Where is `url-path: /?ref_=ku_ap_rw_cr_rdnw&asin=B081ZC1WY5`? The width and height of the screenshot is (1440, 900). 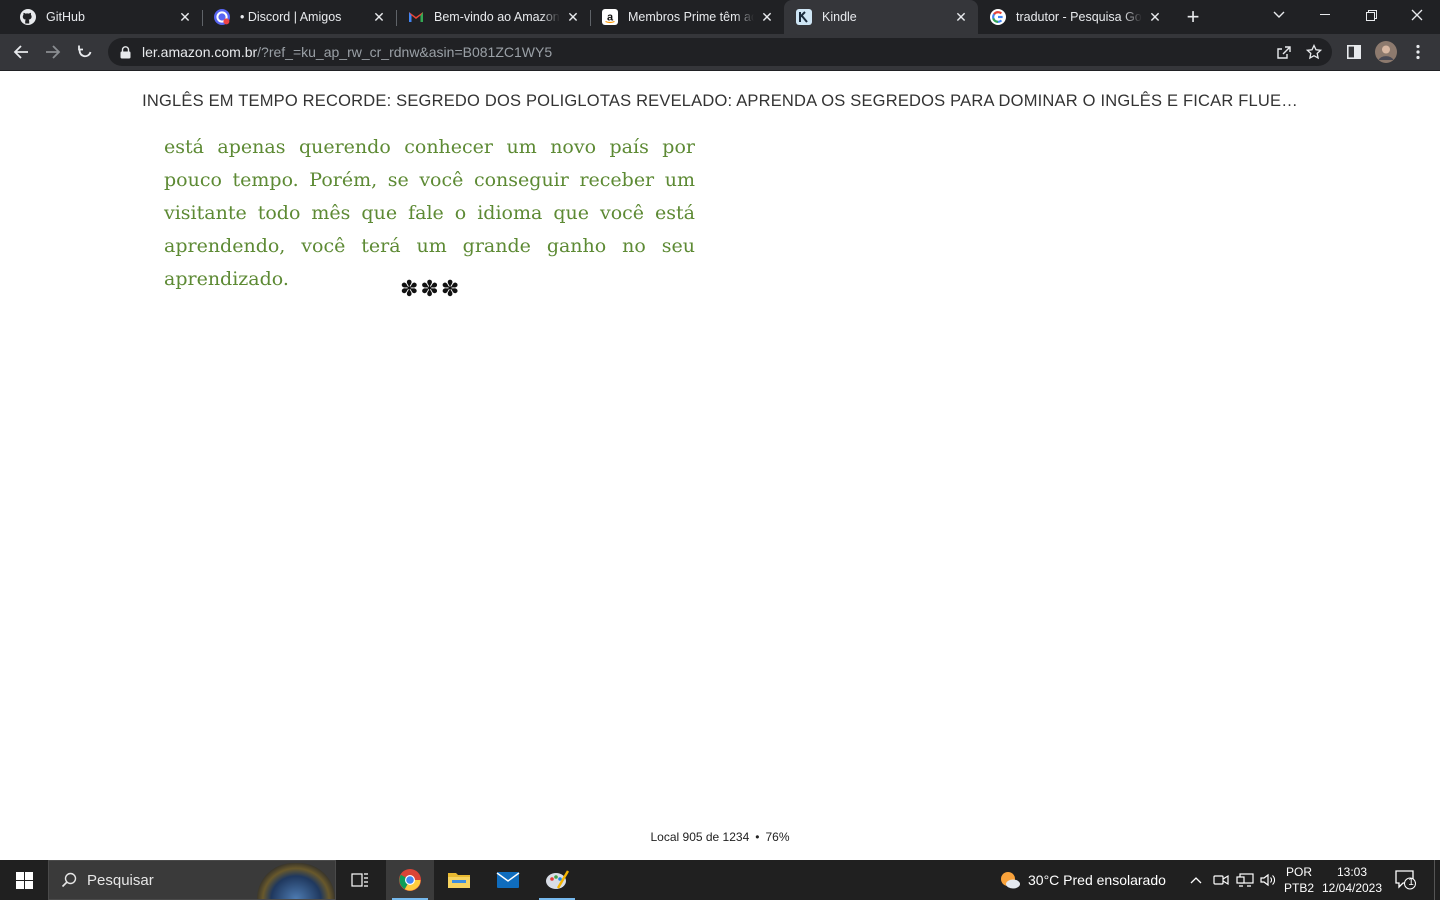
url-path: /?ref_=ku_ap_rw_cr_rdnw&asin=B081ZC1WY5 is located at coordinates (405, 52).